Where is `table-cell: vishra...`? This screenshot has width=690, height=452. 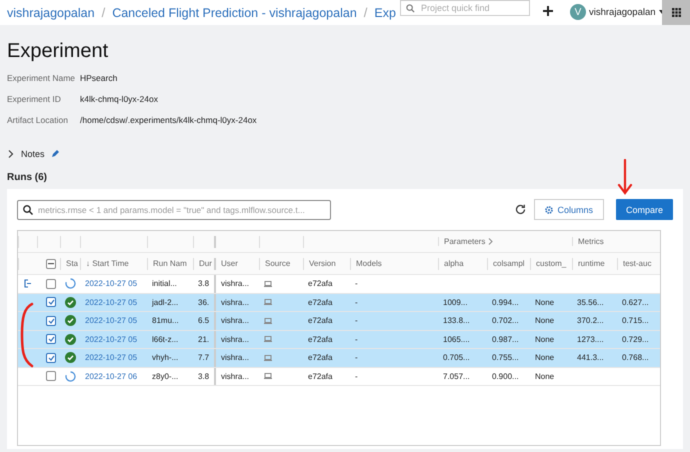
table-cell: vishra... is located at coordinates (236, 376).